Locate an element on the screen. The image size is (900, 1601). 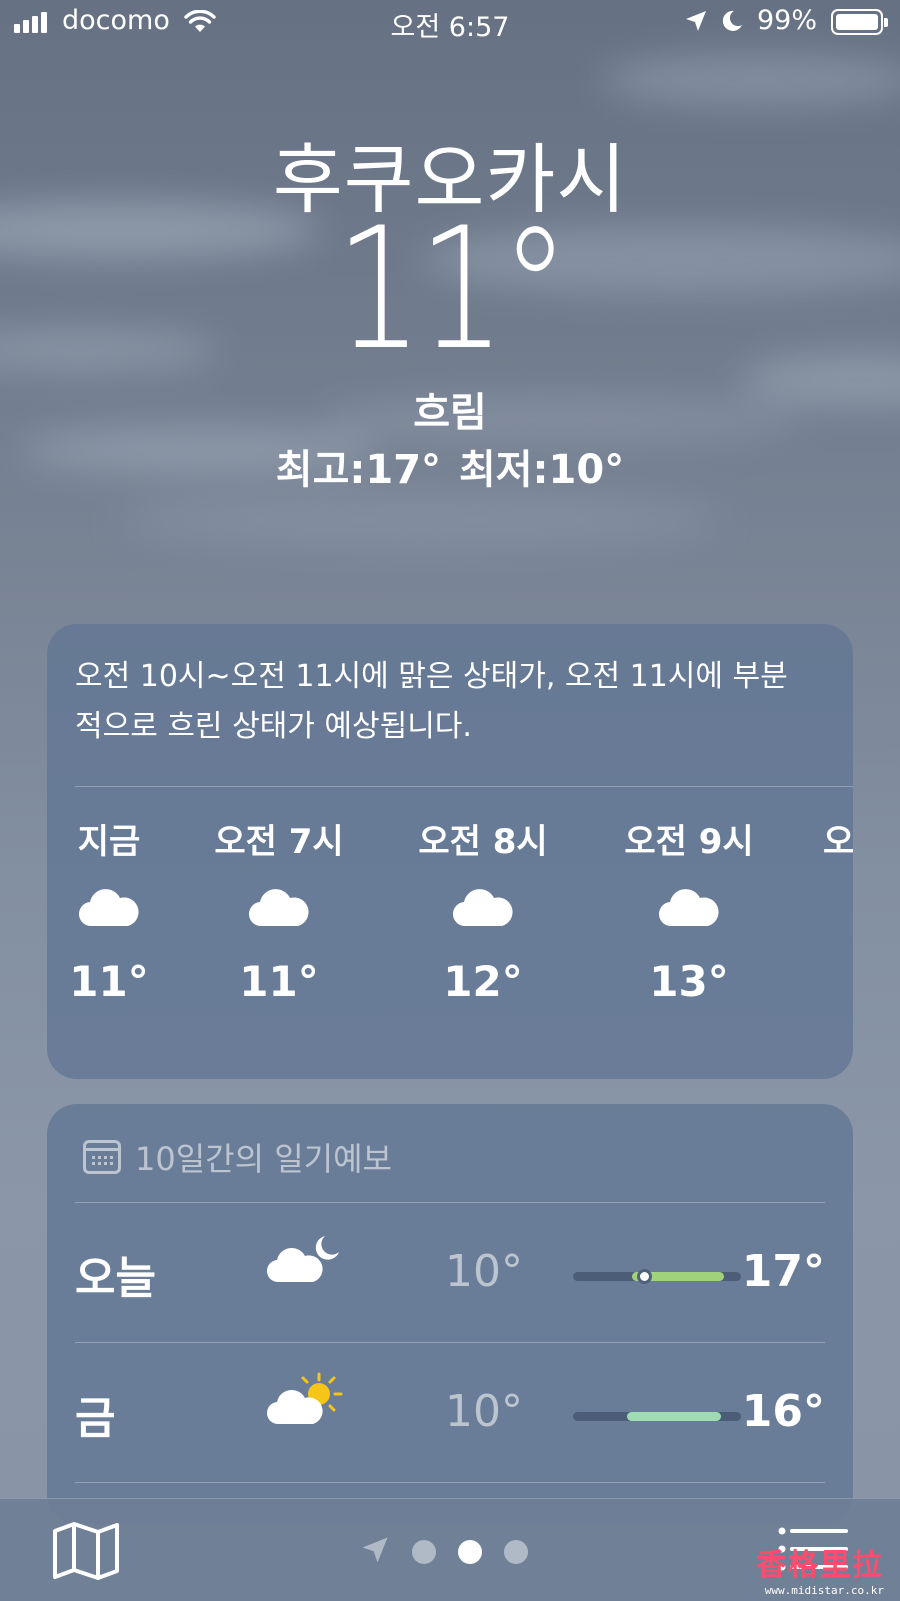
hour-item: 오전 10시 is located at coordinates (823, 839).